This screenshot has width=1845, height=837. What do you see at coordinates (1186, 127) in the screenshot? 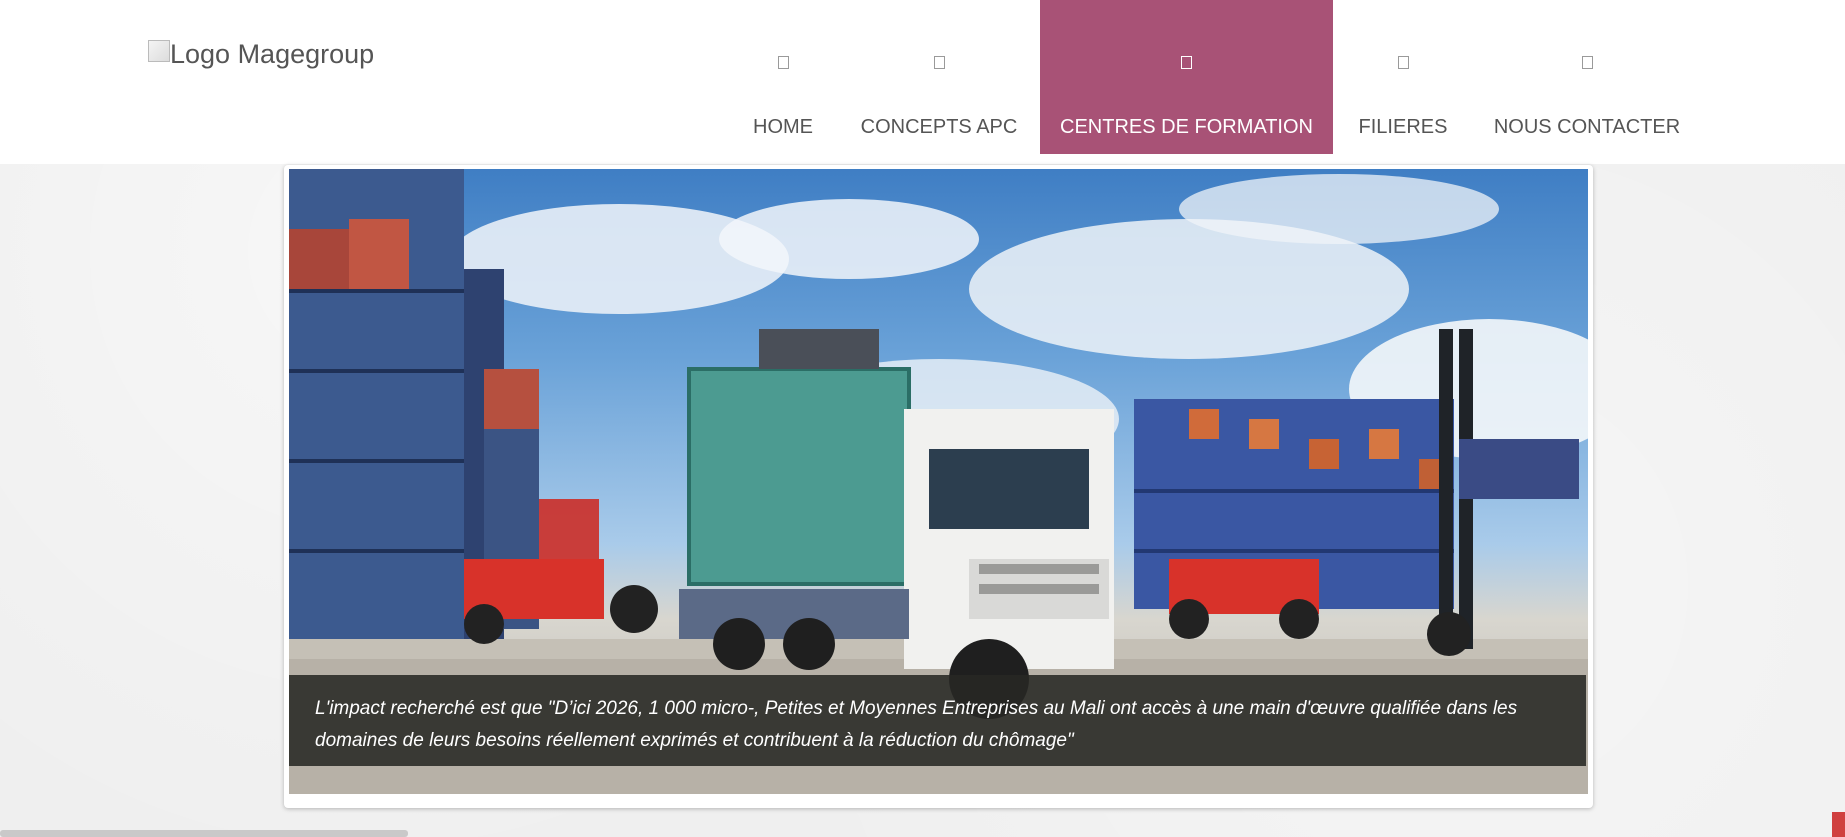
I see `nav-centres-de-formation-label: CENTRES DE FORMATION` at bounding box center [1186, 127].